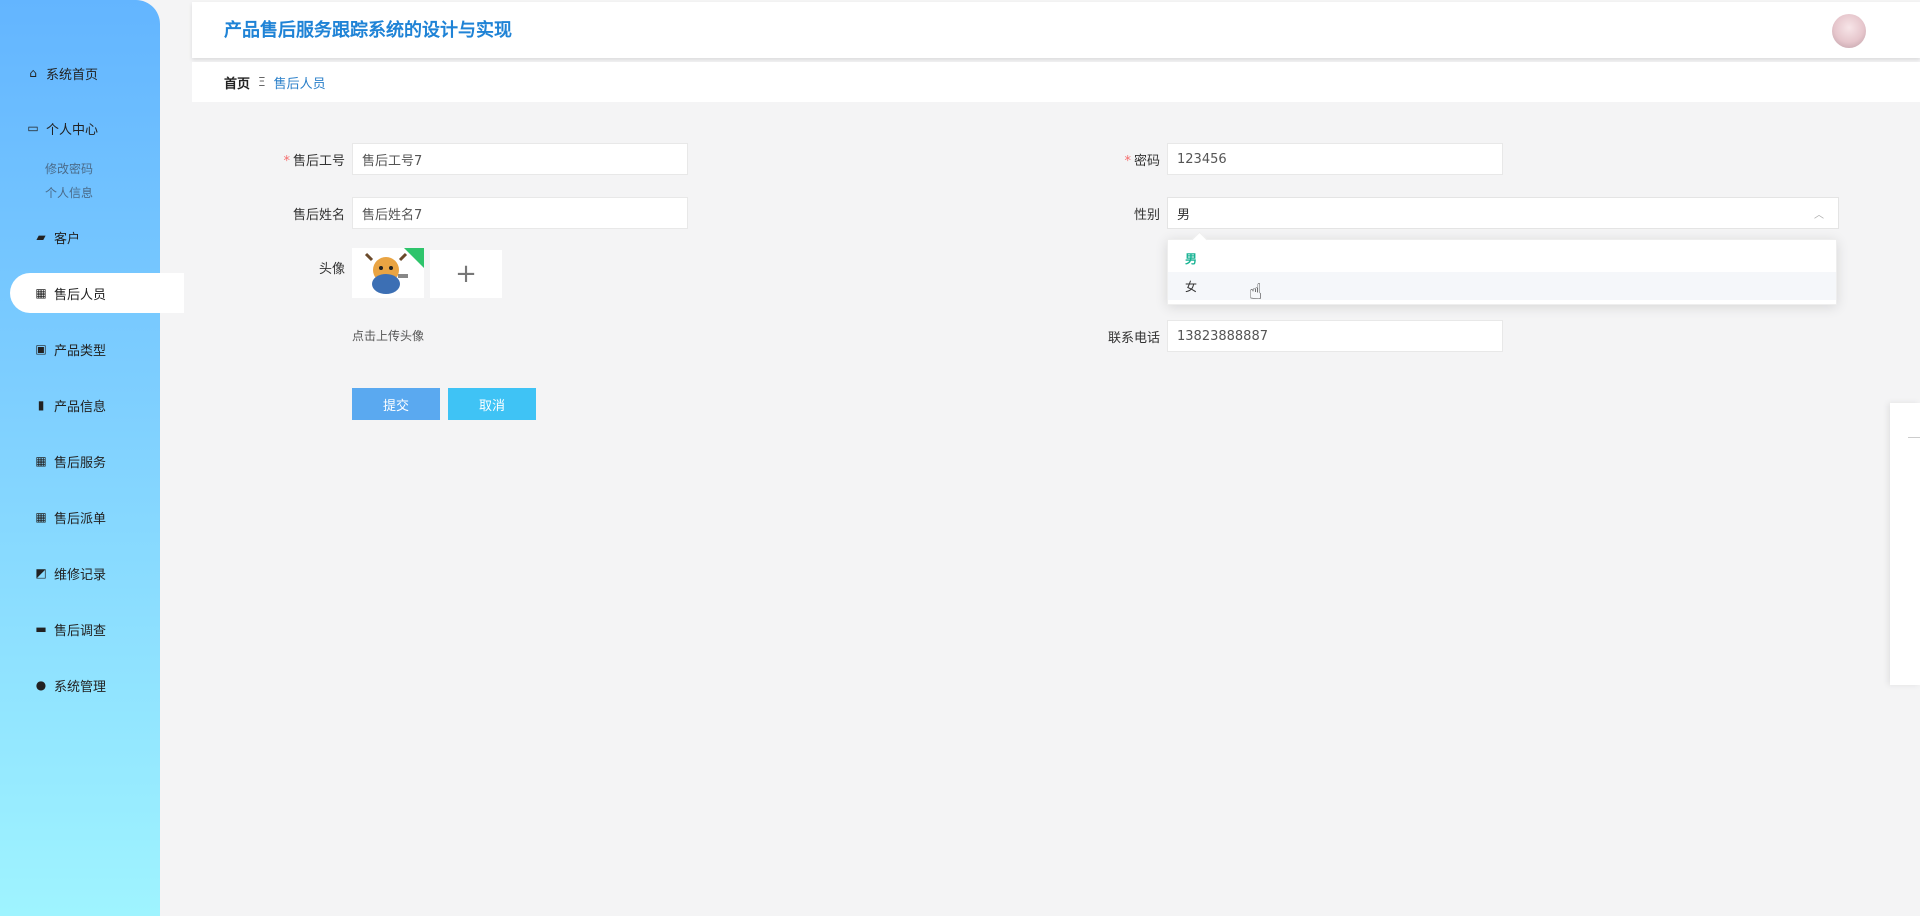 The image size is (1920, 916). I want to click on hand-cursor-icon: ☝, so click(1256, 292).